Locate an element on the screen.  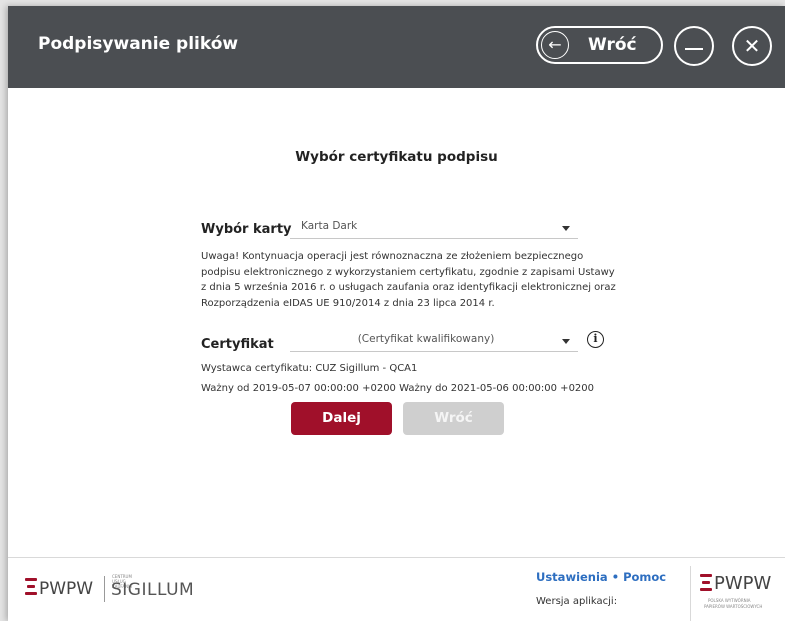
footer-divider is located at coordinates (396, 557).